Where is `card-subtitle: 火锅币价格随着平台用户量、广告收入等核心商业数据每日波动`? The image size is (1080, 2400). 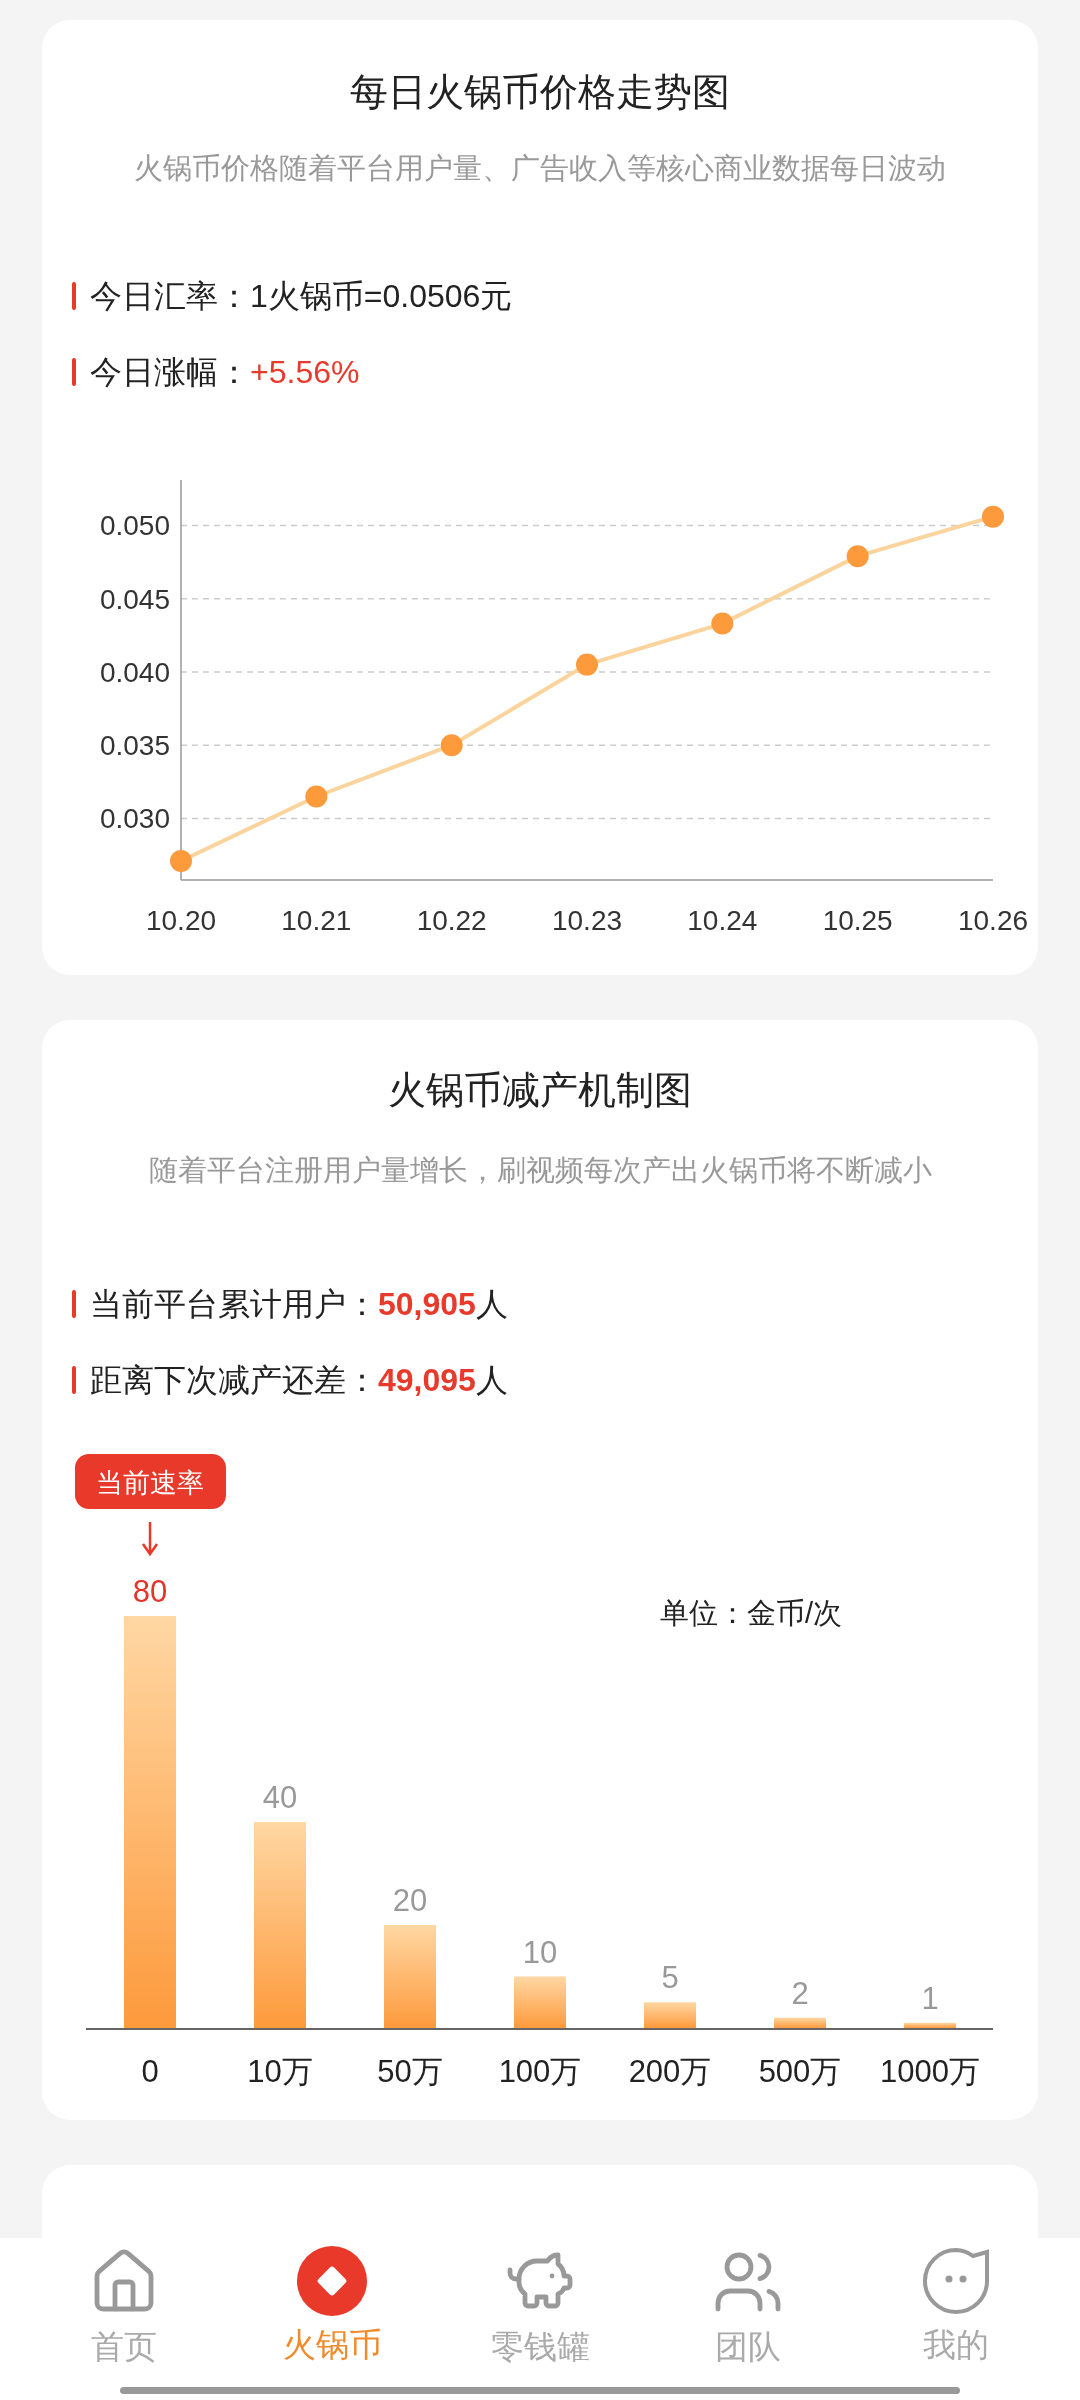
card-subtitle: 火锅币价格随着平台用户量、广告收入等核心商业数据每日波动 is located at coordinates (540, 168).